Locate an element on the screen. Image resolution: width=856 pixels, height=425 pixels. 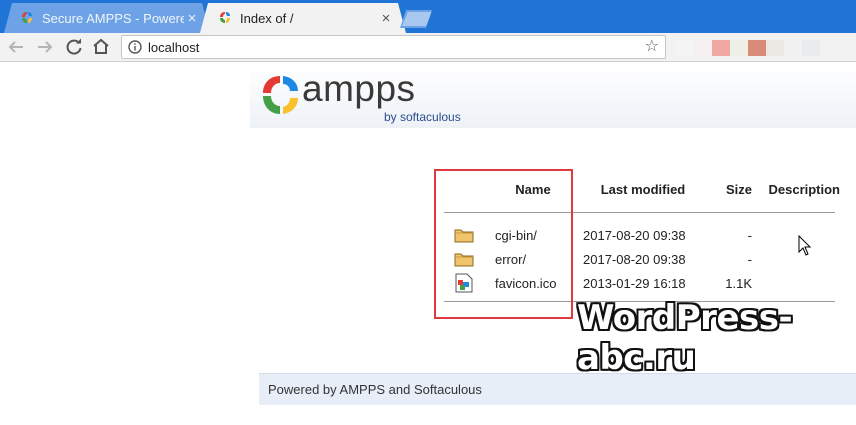
tab-title: Secure AMPPS - Powered is located at coordinates (113, 18).